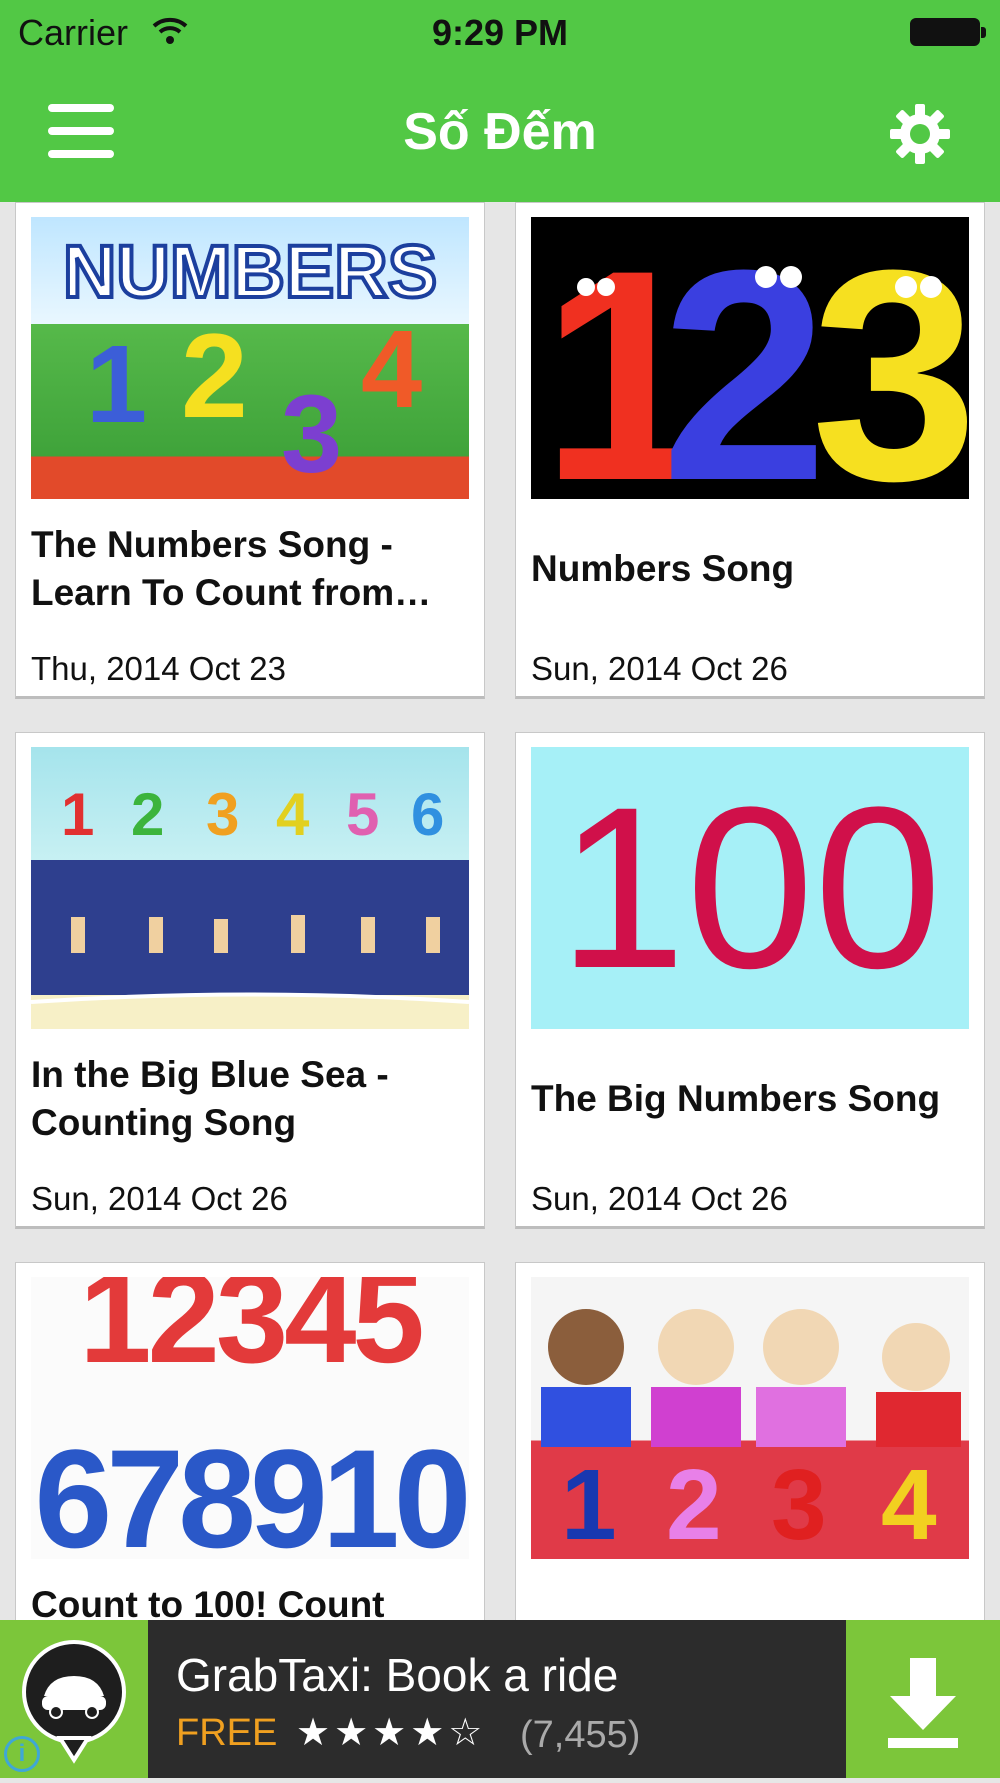  What do you see at coordinates (391, 1733) in the screenshot?
I see `ad-rating-stars: ★★★★☆` at bounding box center [391, 1733].